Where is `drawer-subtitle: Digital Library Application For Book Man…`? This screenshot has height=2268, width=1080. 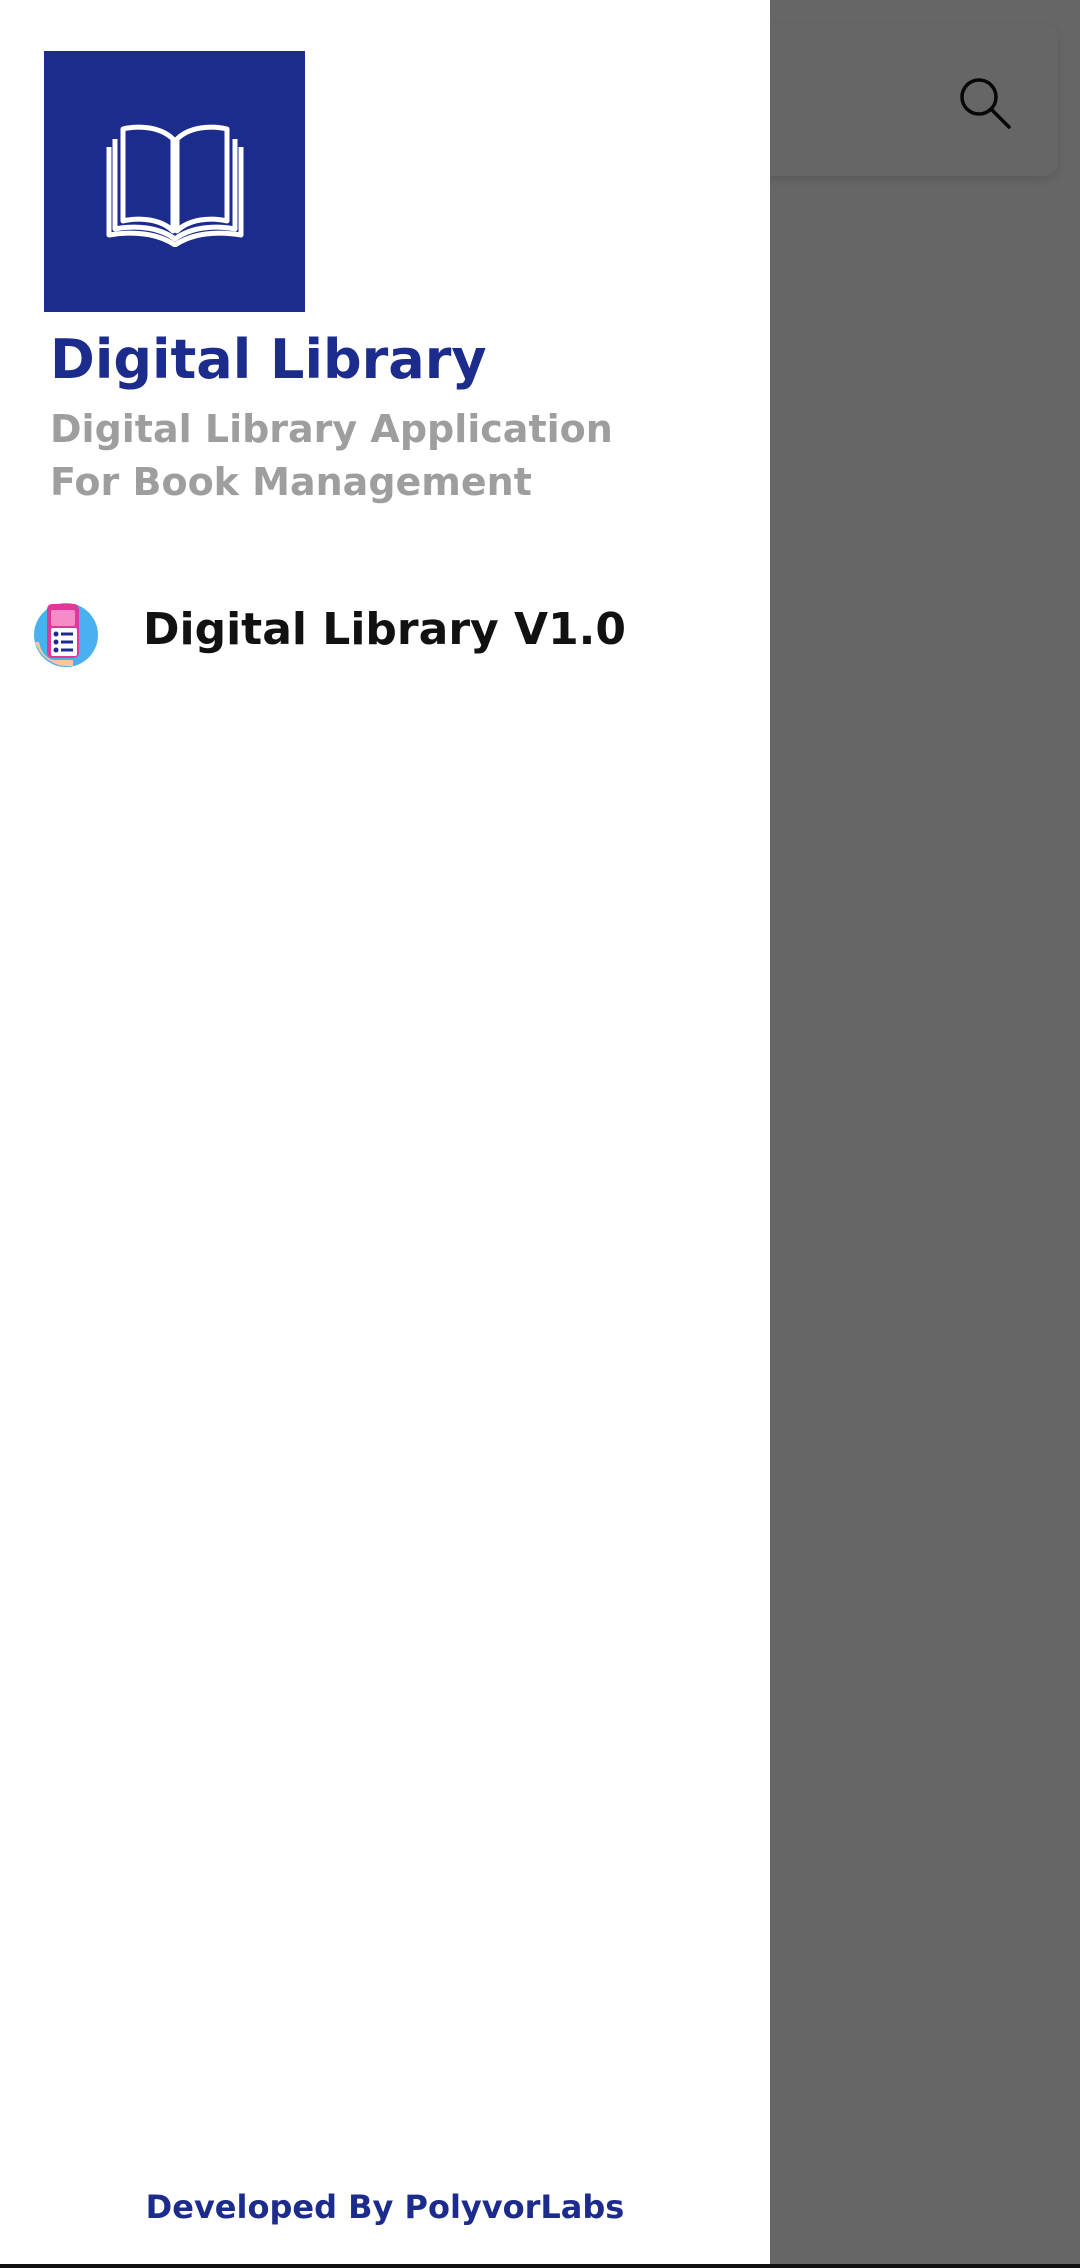 drawer-subtitle: Digital Library Application For Book Man… is located at coordinates (331, 455).